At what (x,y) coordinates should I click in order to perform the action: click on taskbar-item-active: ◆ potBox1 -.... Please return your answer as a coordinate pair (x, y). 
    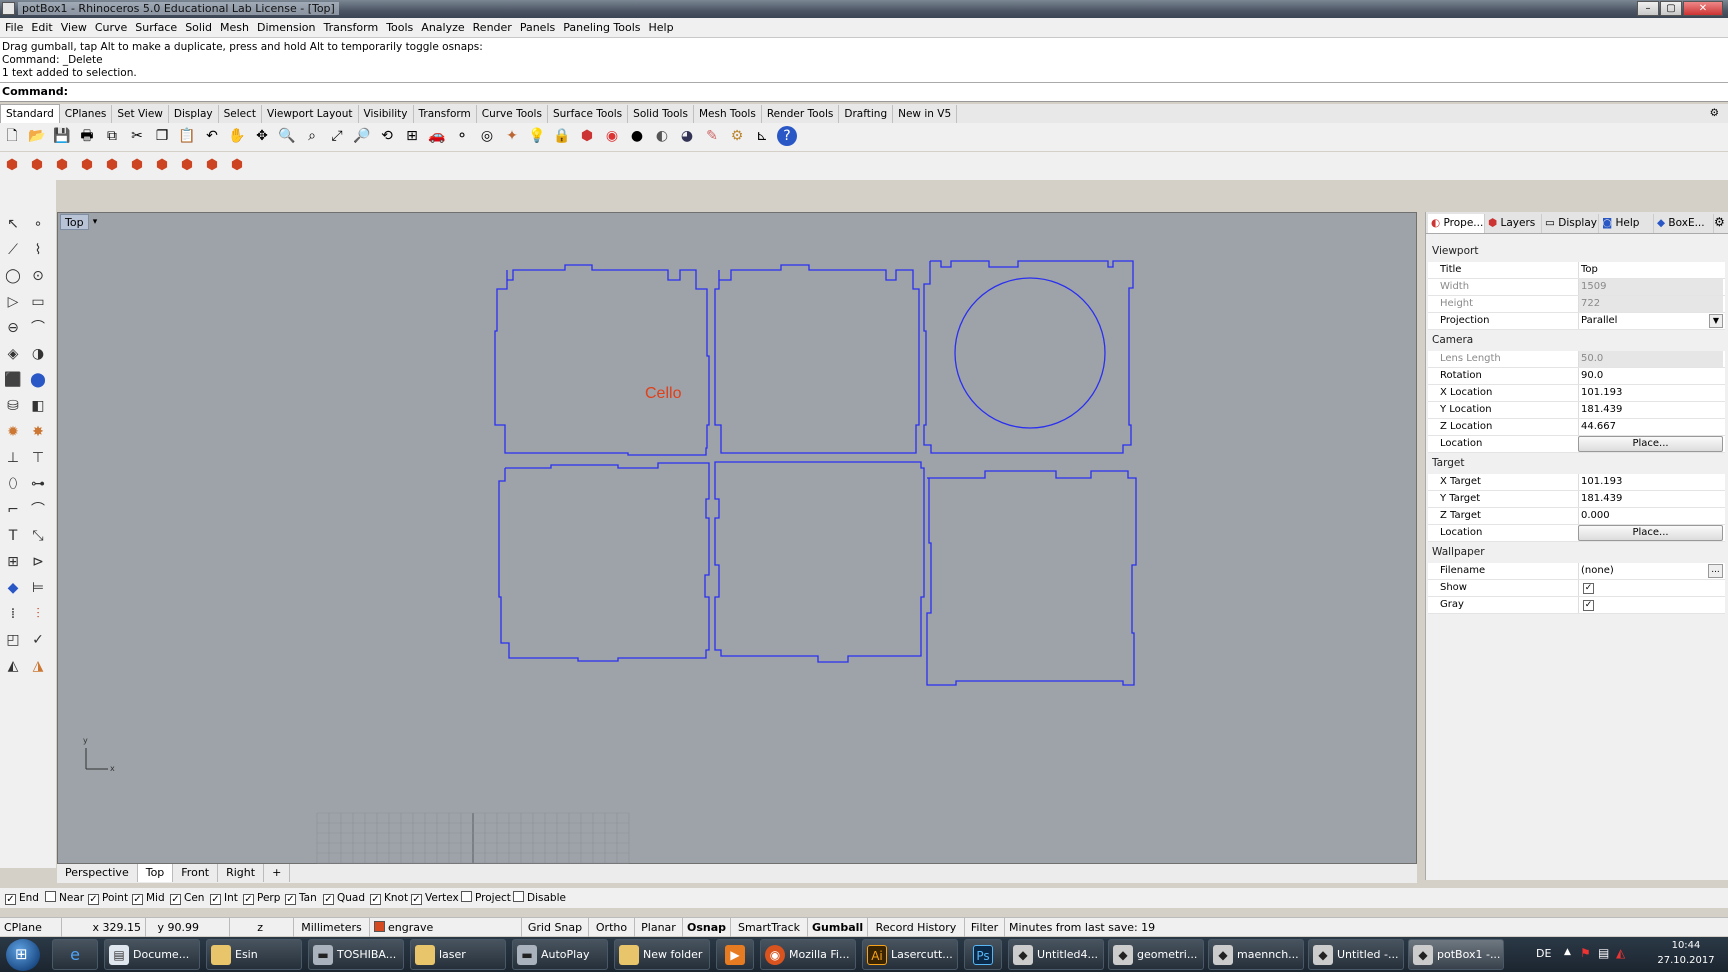
    Looking at the image, I should click on (1456, 954).